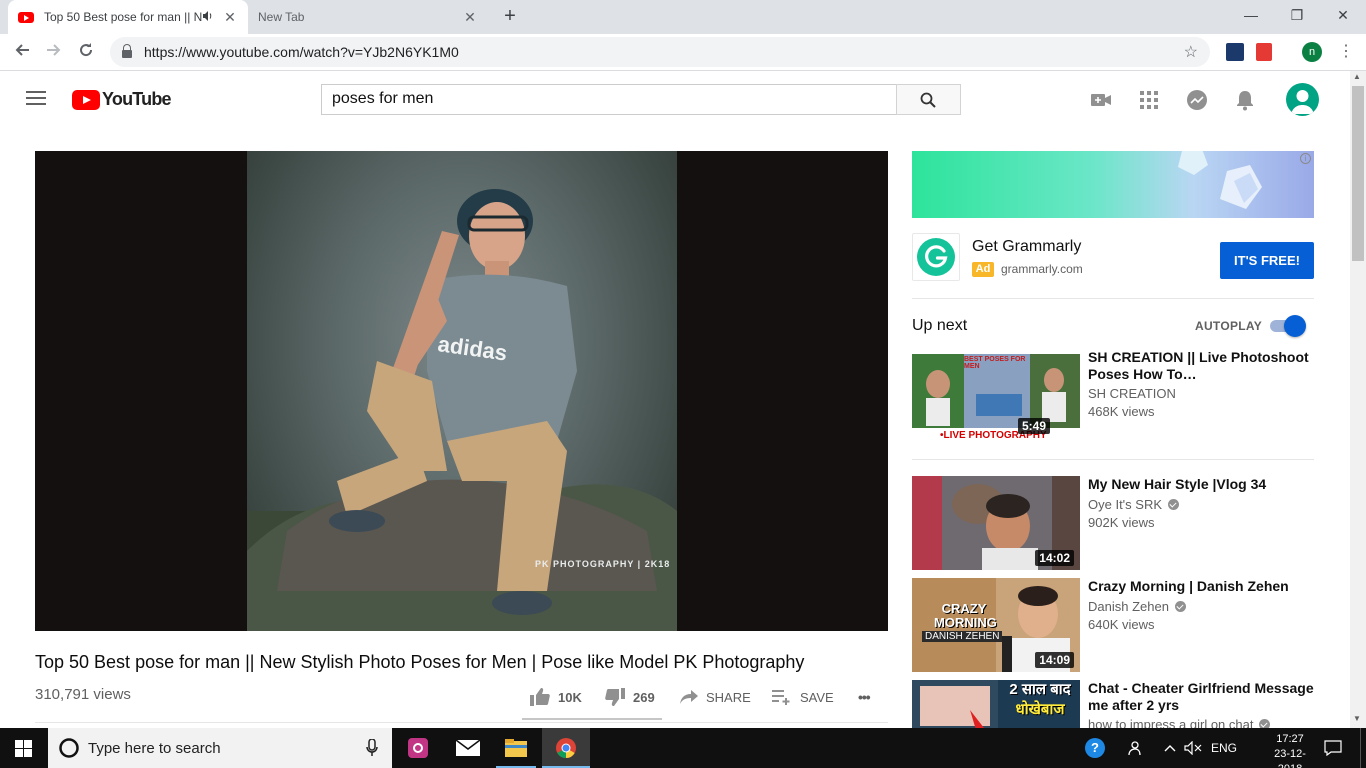 The height and width of the screenshot is (768, 1366). Describe the element at coordinates (609, 99) in the screenshot. I see `search-input: poses for men` at that location.